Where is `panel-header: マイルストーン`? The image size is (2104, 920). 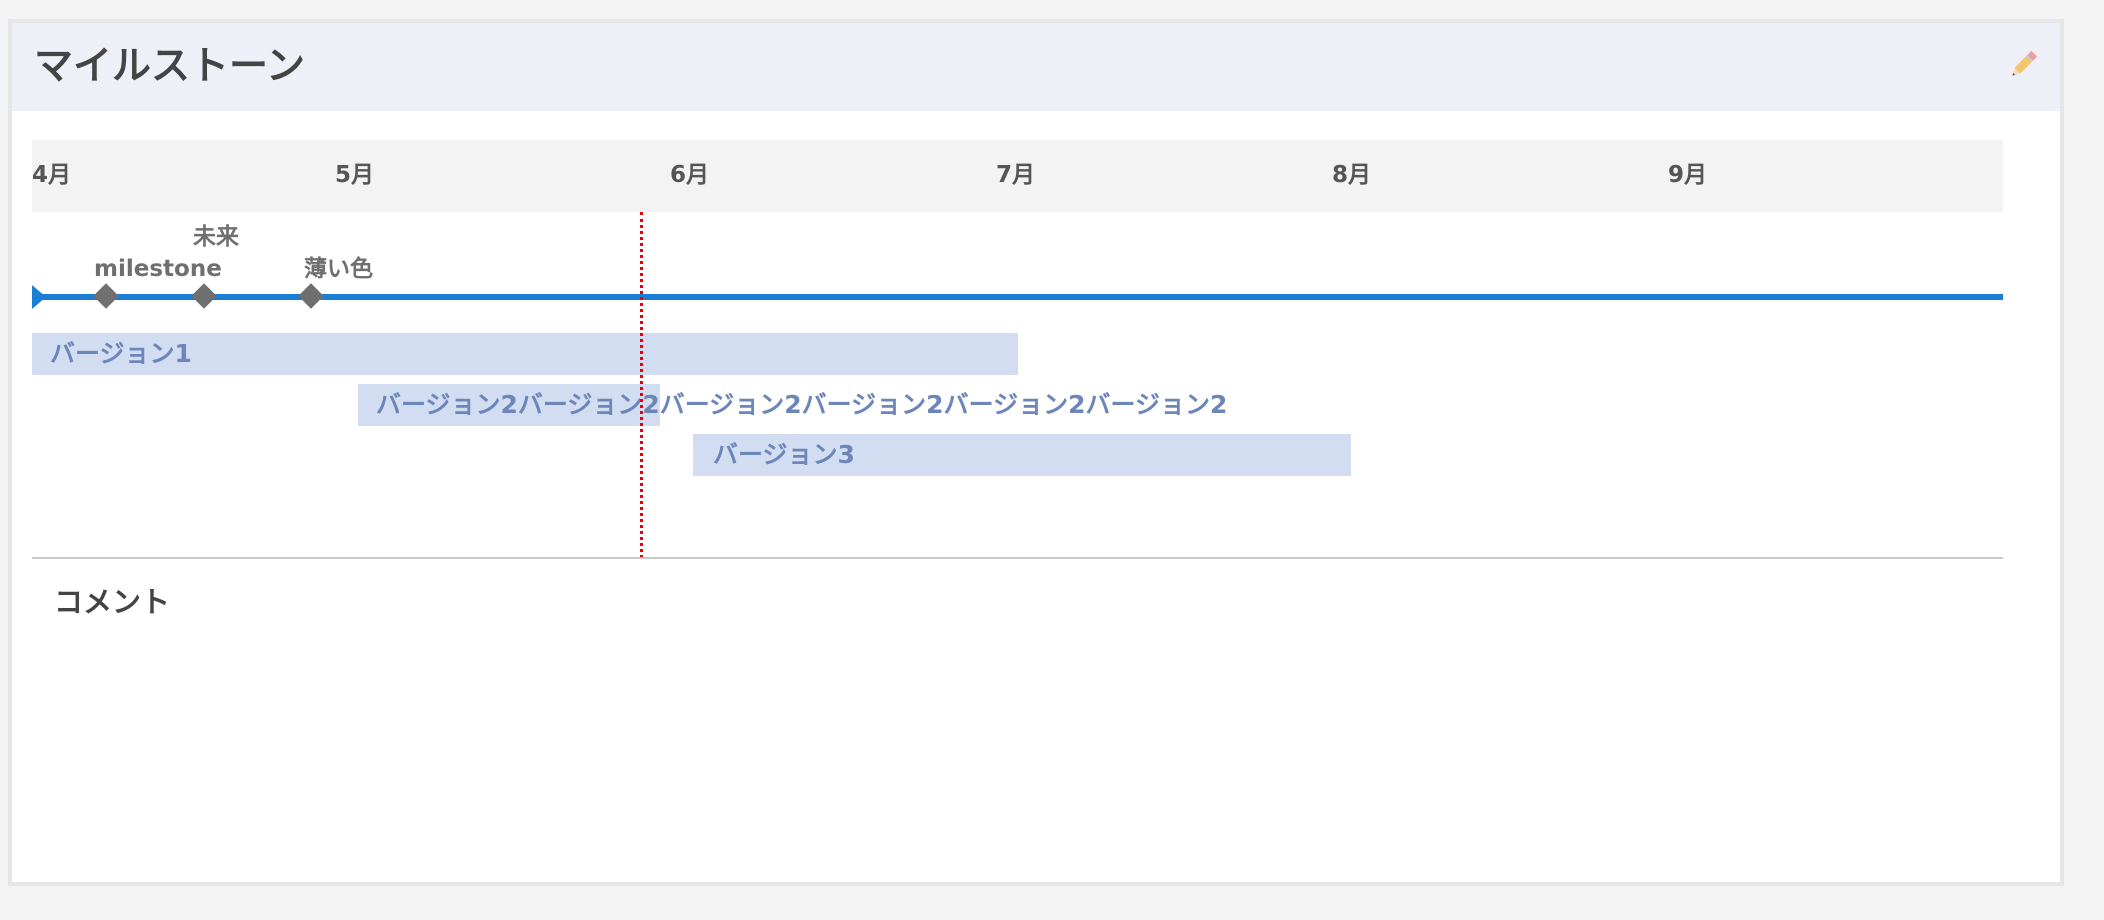
panel-header: マイルストーン is located at coordinates (1036, 67).